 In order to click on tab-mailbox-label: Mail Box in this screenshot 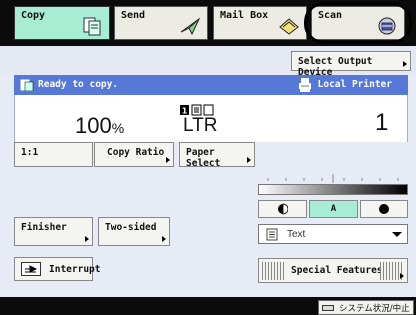, I will do `click(244, 15)`.